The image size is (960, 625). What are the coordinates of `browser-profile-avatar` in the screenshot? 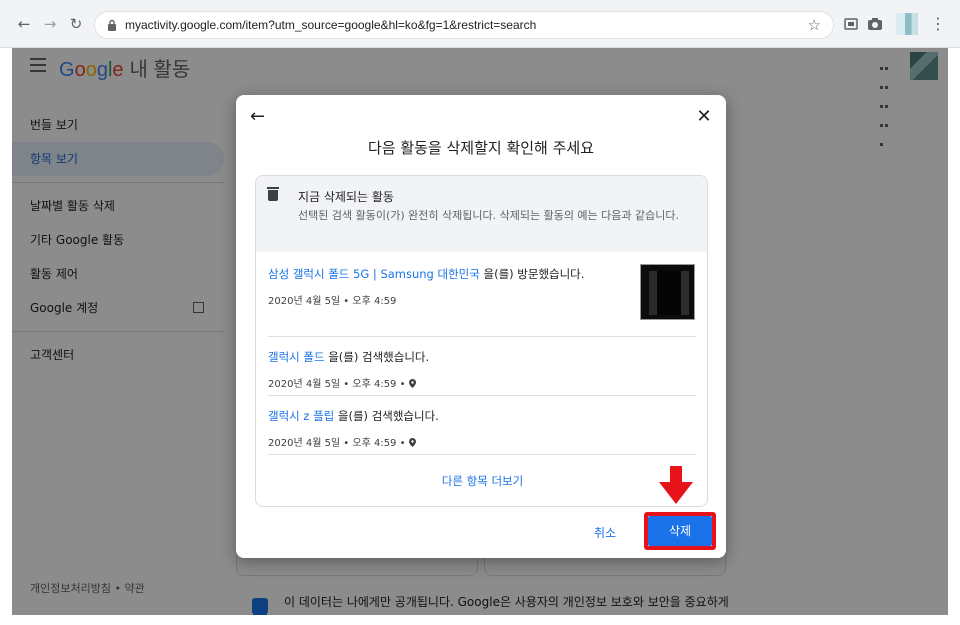 It's located at (907, 24).